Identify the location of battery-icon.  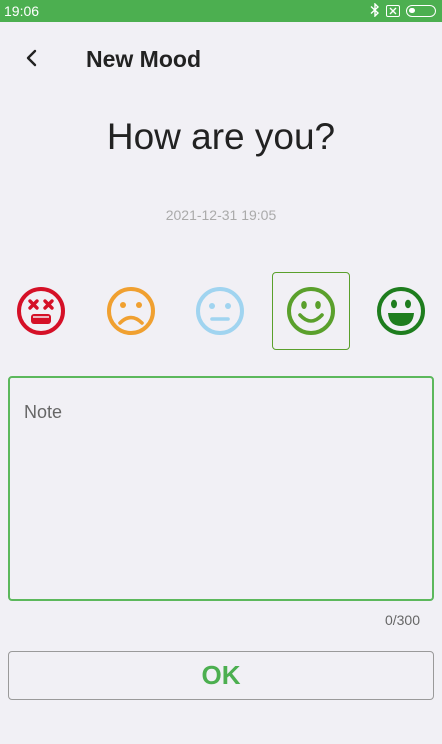
(421, 11).